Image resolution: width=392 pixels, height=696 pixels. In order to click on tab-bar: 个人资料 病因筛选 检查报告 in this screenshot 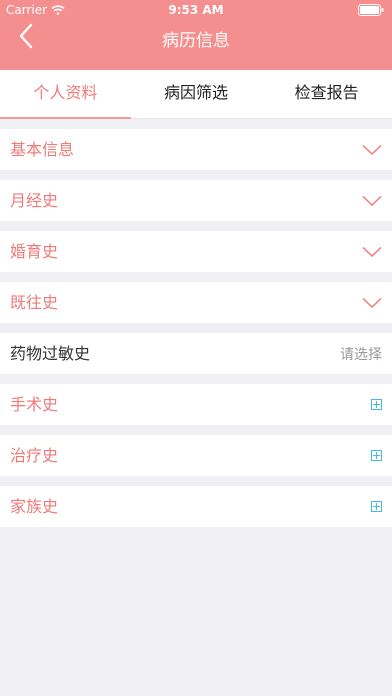, I will do `click(196, 94)`.